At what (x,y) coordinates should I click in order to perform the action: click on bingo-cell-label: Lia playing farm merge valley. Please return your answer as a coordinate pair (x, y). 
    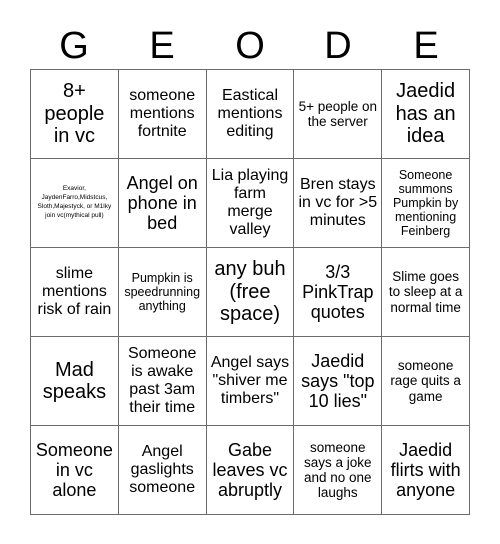
    Looking at the image, I should click on (250, 202).